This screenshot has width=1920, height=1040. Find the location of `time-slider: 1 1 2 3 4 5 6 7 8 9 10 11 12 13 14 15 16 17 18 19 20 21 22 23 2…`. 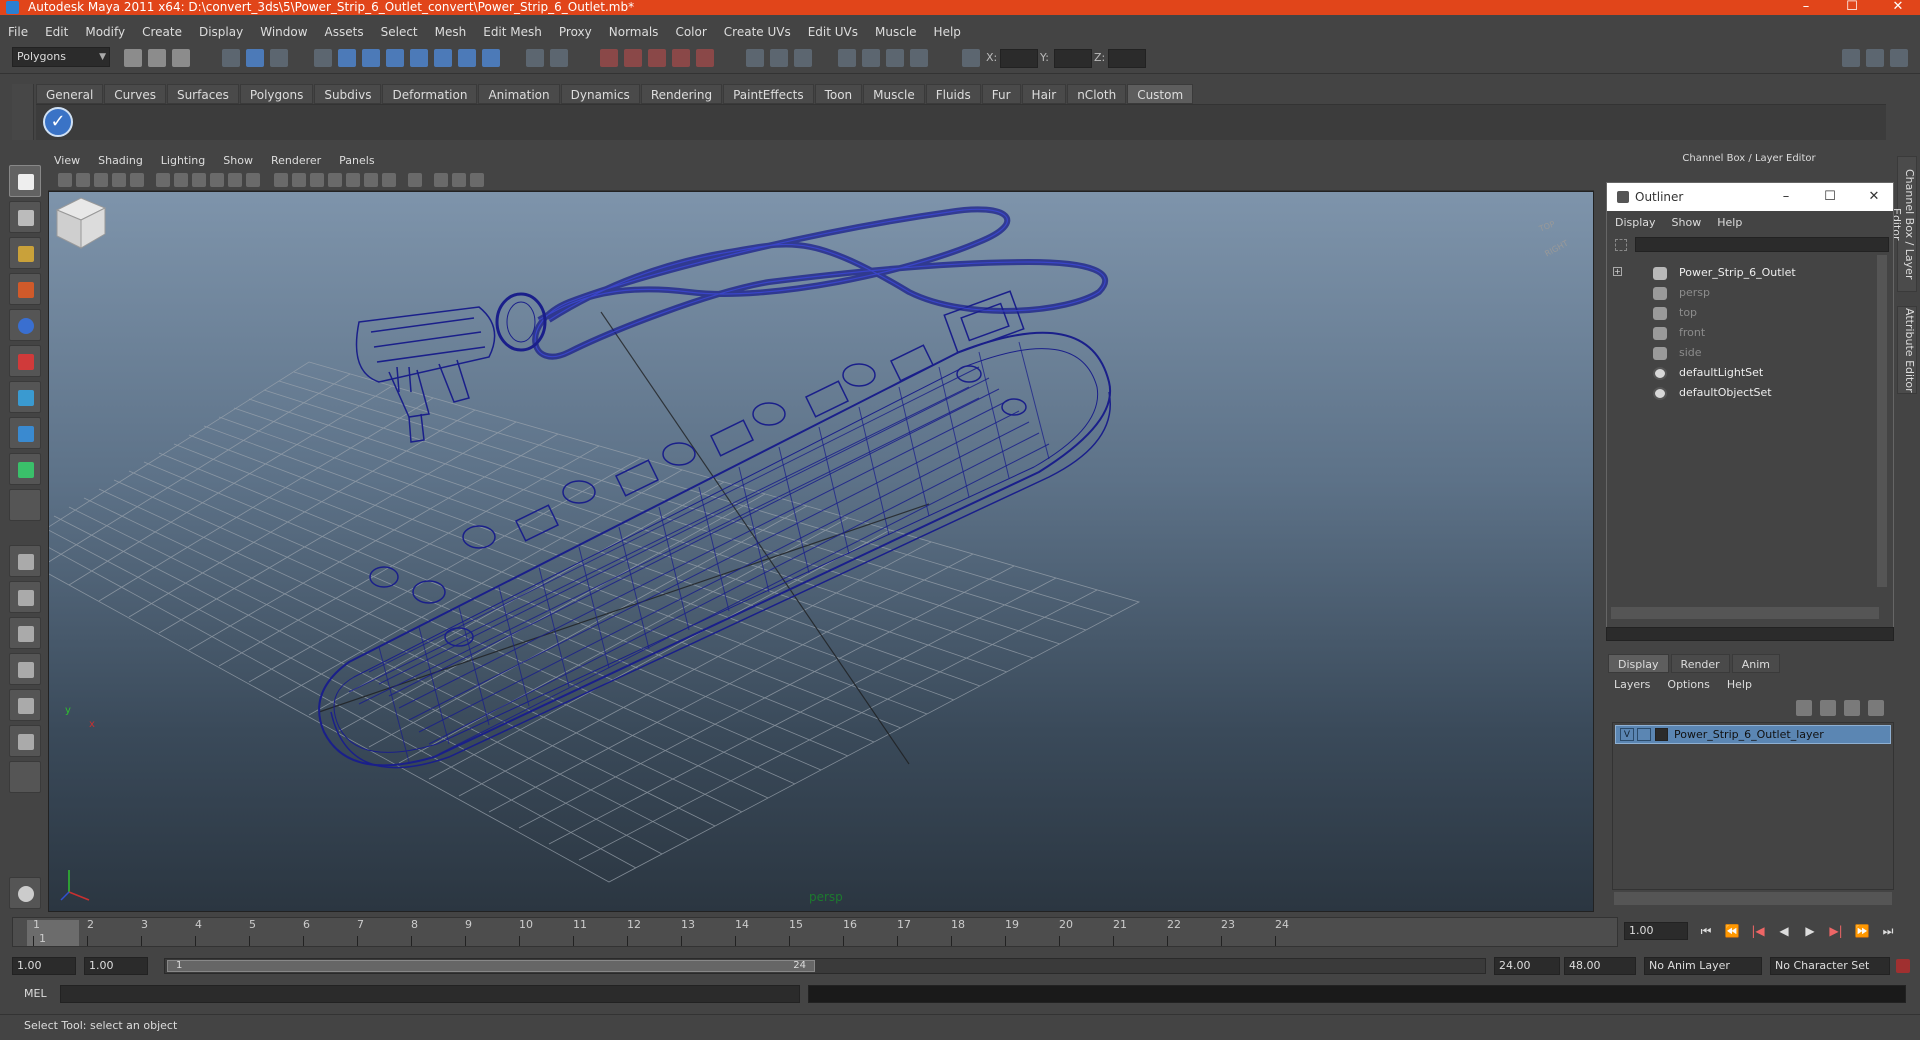

time-slider: 1 1 2 3 4 5 6 7 8 9 10 11 12 13 14 15 16 17 18 19 20 21 22 23 2… is located at coordinates (815, 932).